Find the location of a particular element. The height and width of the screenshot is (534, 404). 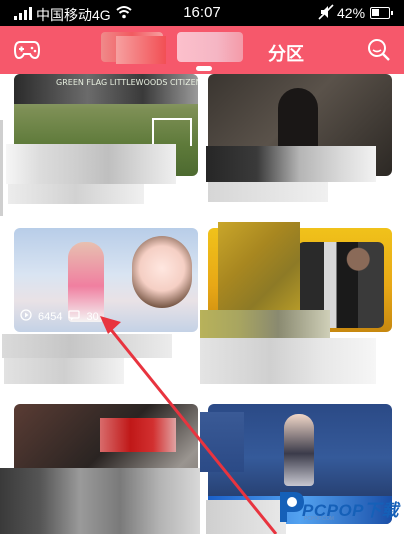

singer-figure is located at coordinates (299, 450).